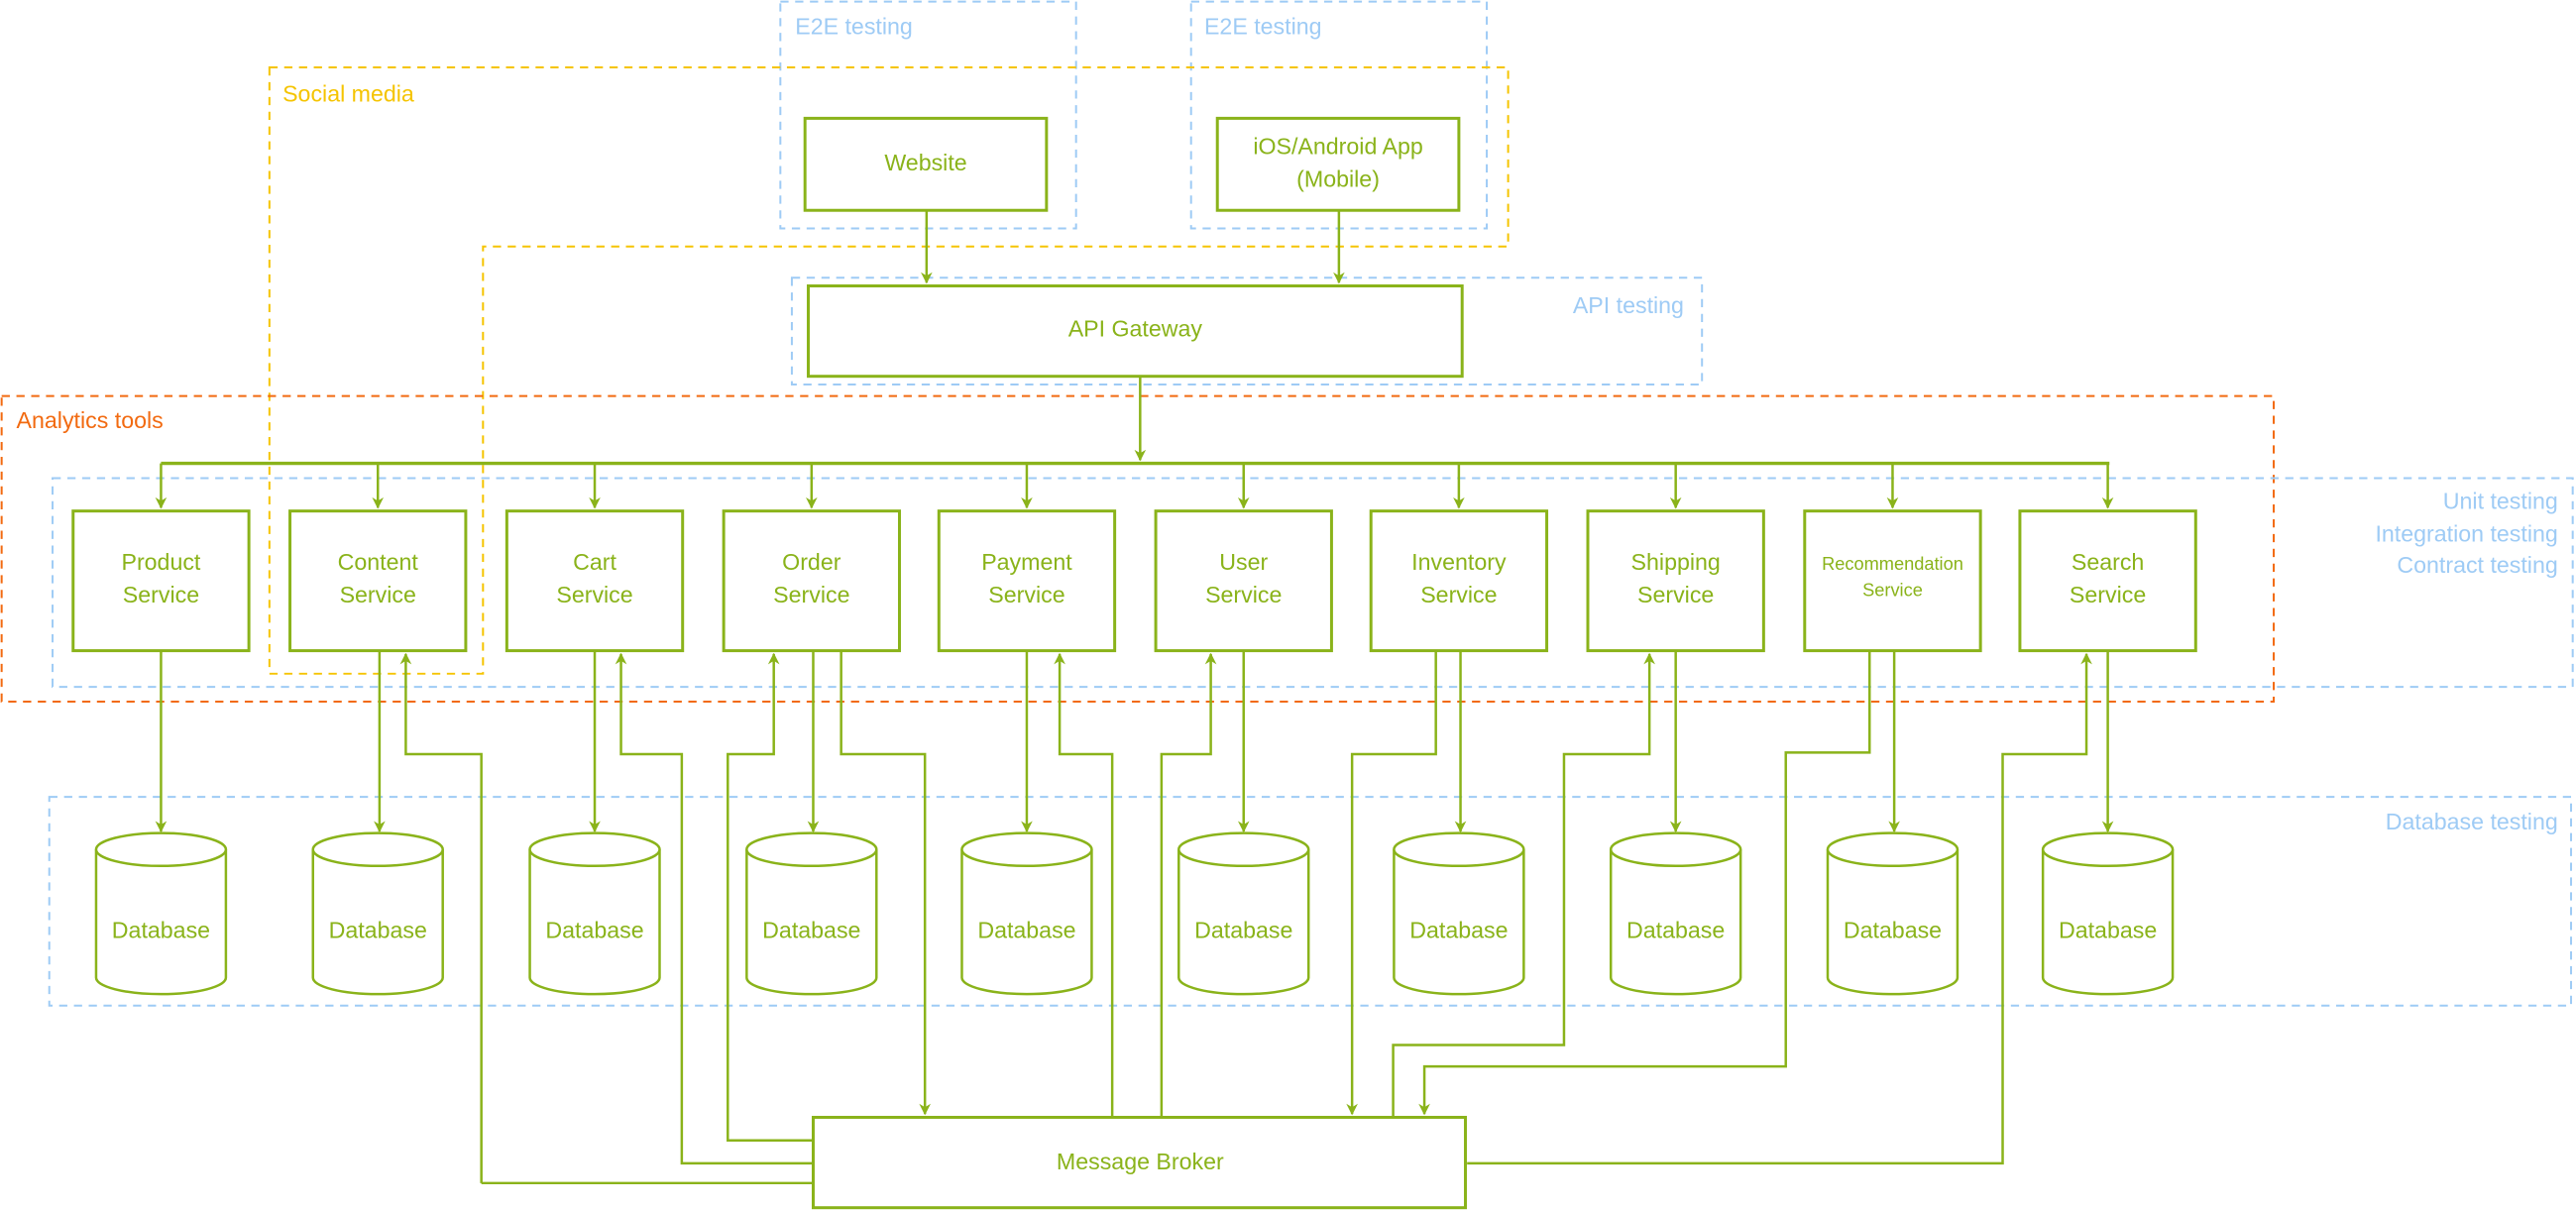 The image size is (2576, 1211). What do you see at coordinates (594, 594) in the screenshot?
I see `cart-service-label-line2: Service` at bounding box center [594, 594].